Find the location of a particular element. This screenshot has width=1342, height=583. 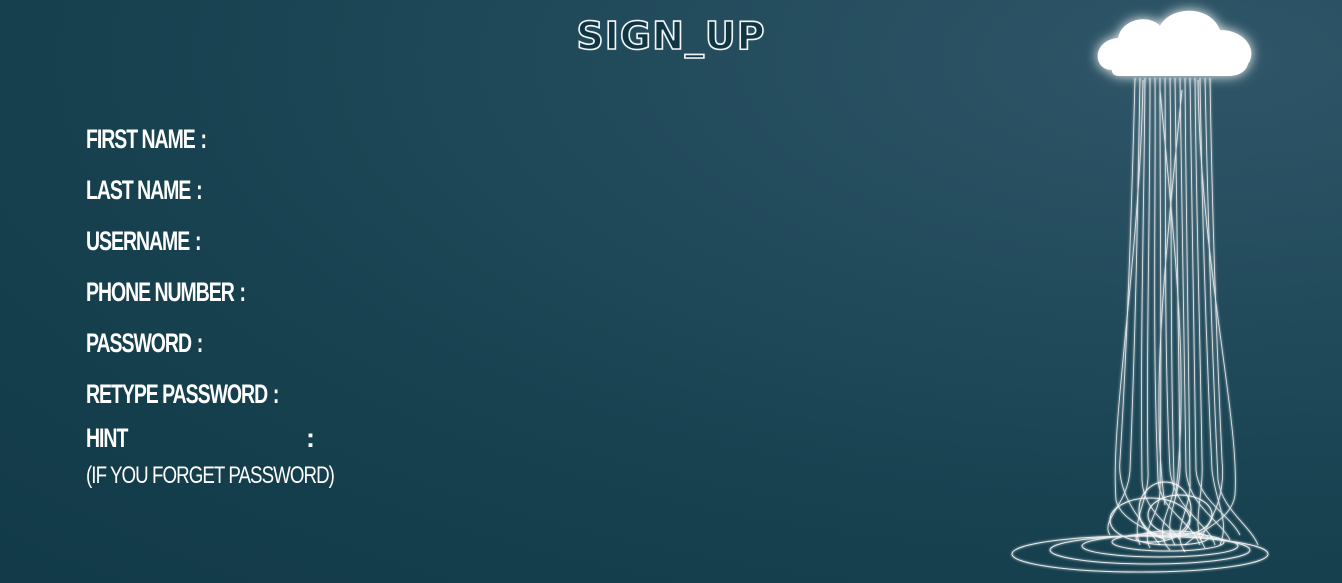

phone-number-label-row: PHONE NUMBER : is located at coordinates (182, 292).